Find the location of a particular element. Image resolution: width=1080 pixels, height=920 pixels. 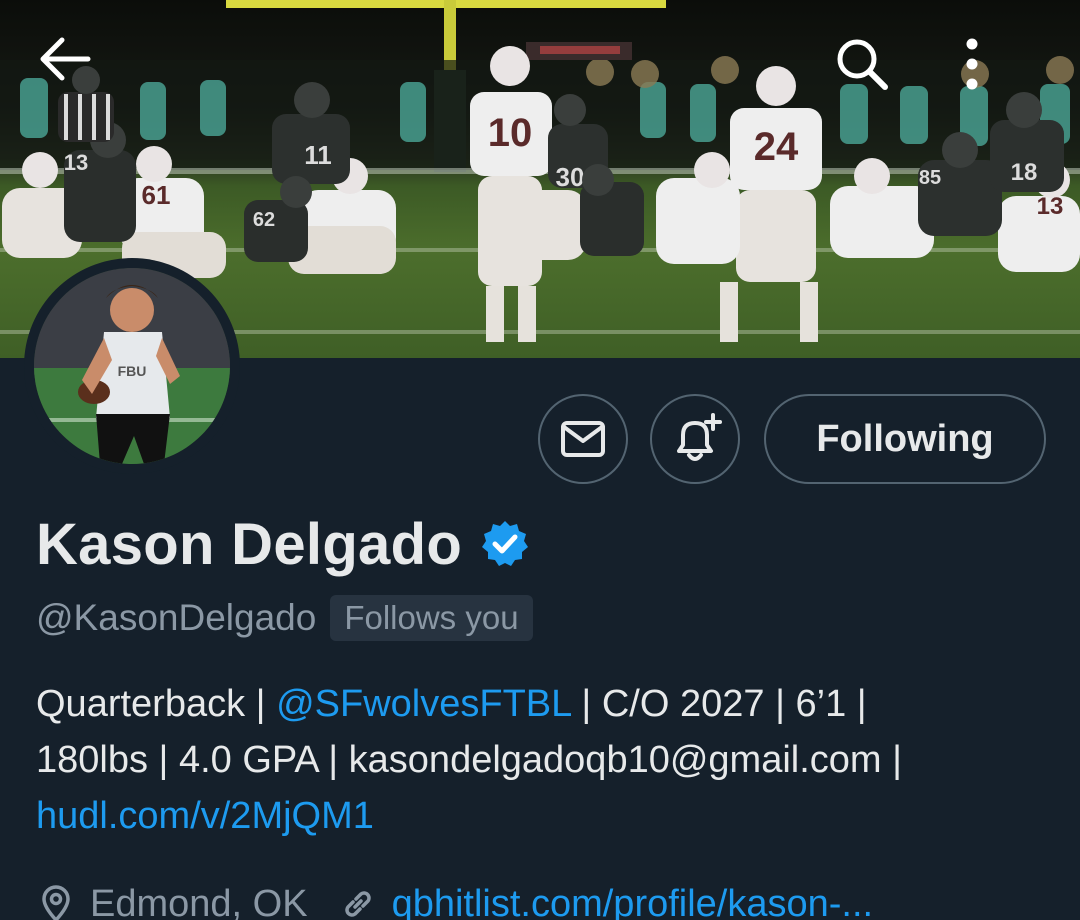

profile-name-row: Kason Delgado is located at coordinates (283, 544).